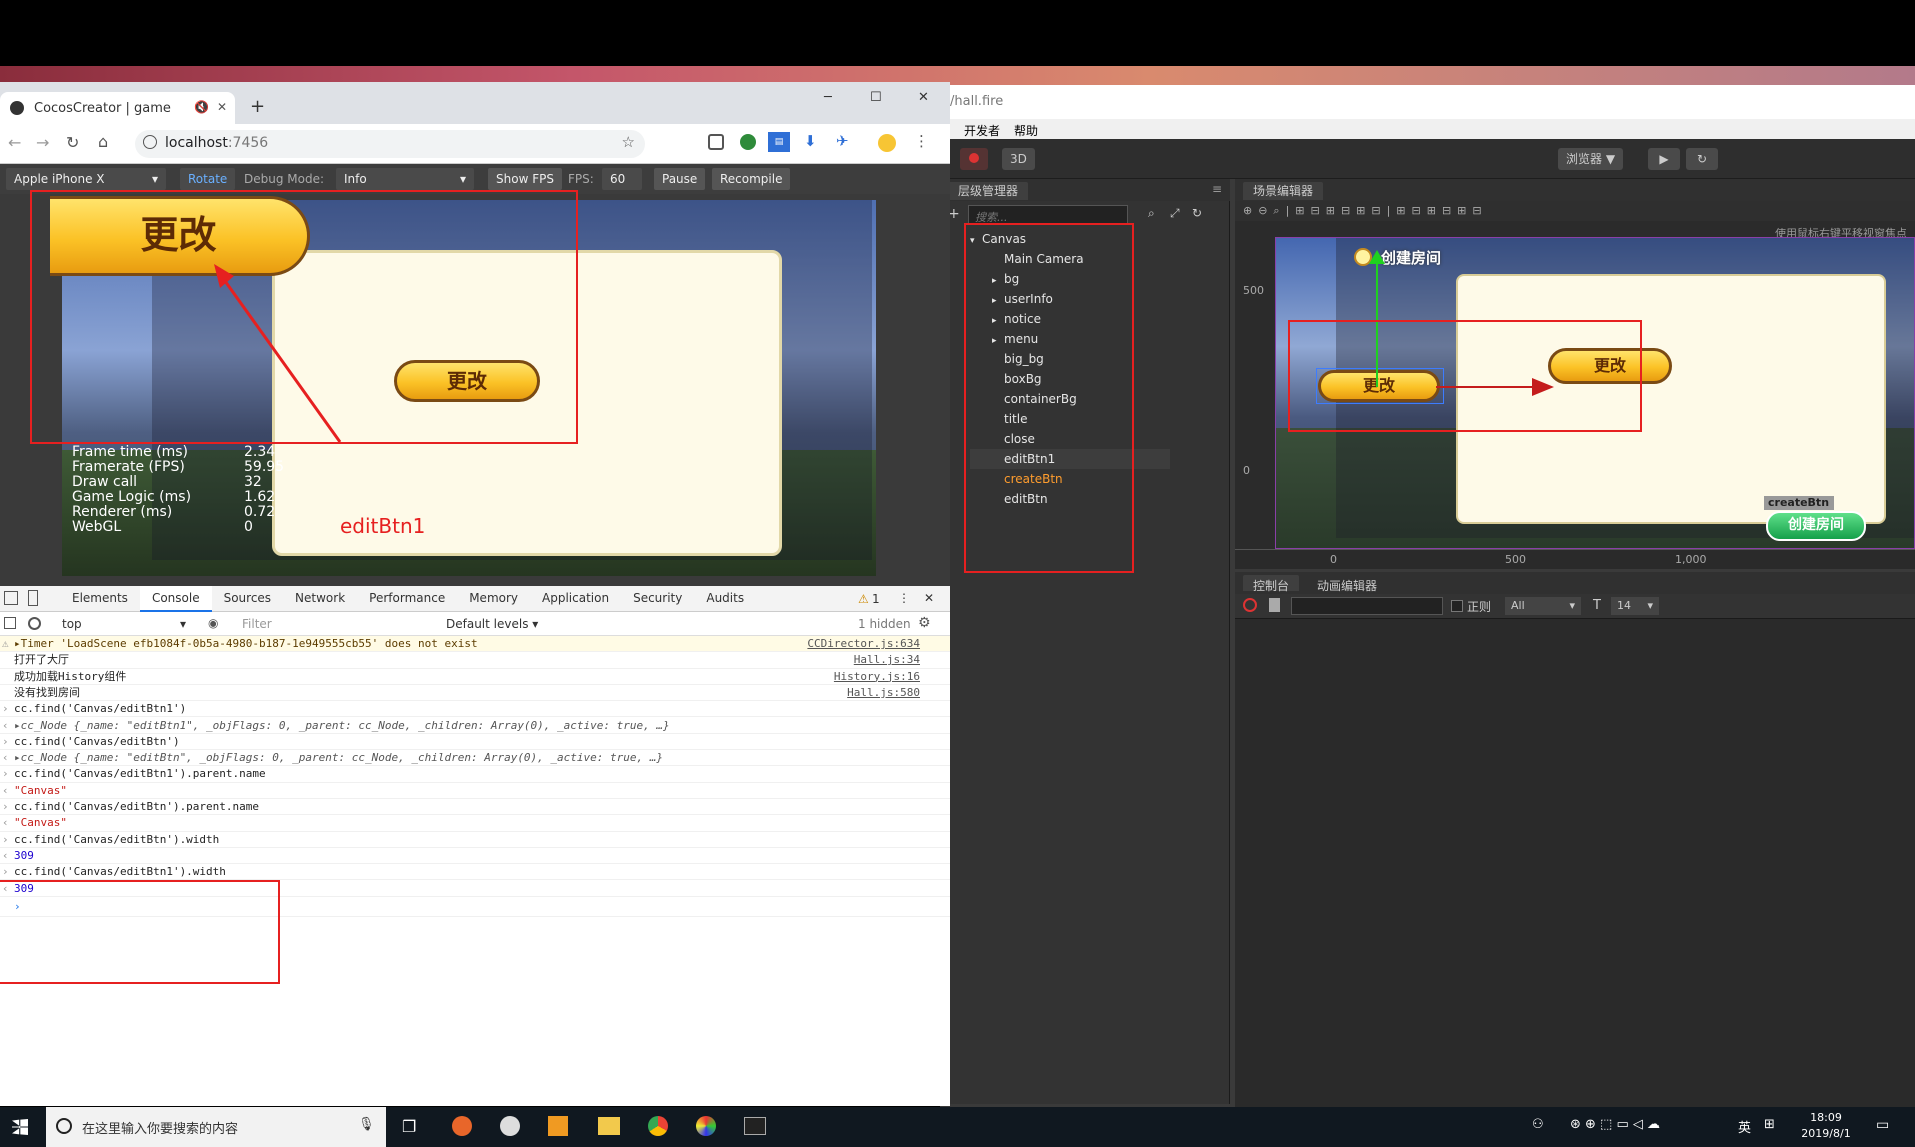  What do you see at coordinates (1347, 584) in the screenshot?
I see `tab-animation: 动画编辑器` at bounding box center [1347, 584].